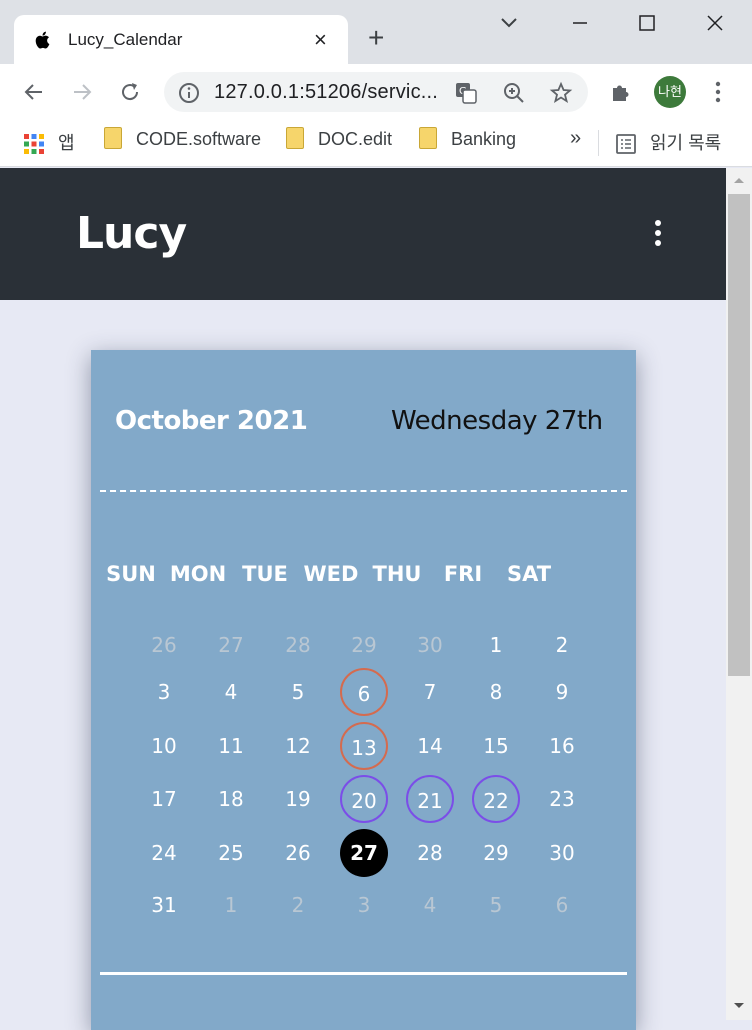 The image size is (752, 1030). Describe the element at coordinates (739, 180) in the screenshot. I see `scroll-up-arrow-icon` at that location.